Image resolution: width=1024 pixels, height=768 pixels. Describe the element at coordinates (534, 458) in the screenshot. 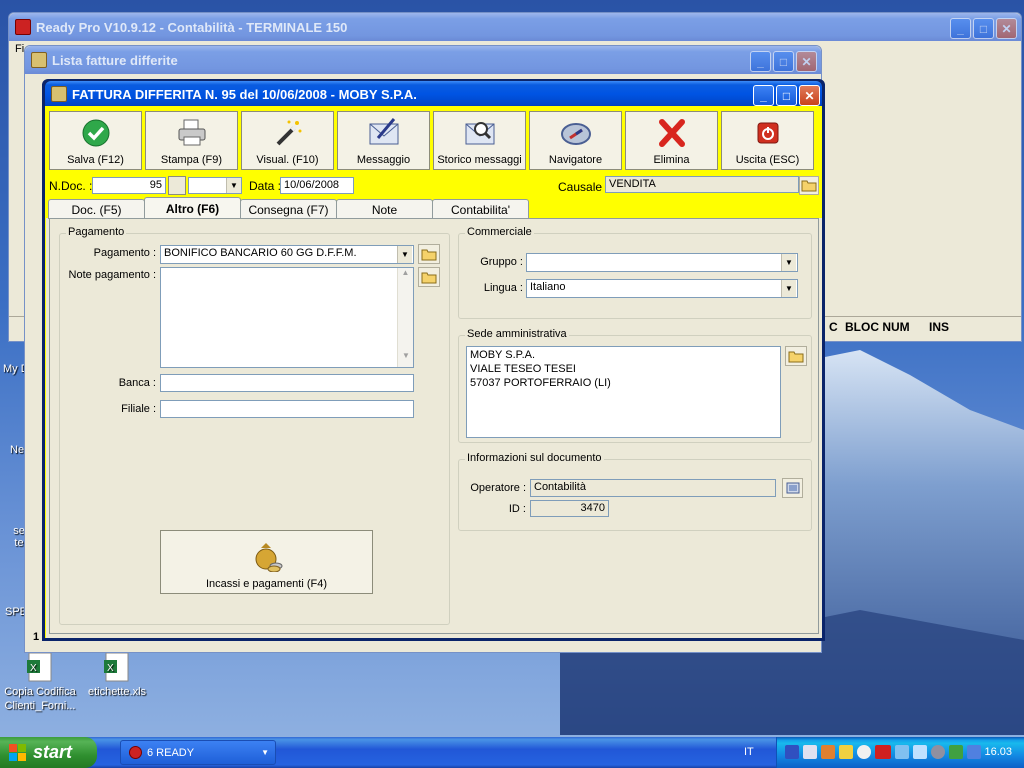

I see `info-group-title: Informazioni sul documento` at that location.